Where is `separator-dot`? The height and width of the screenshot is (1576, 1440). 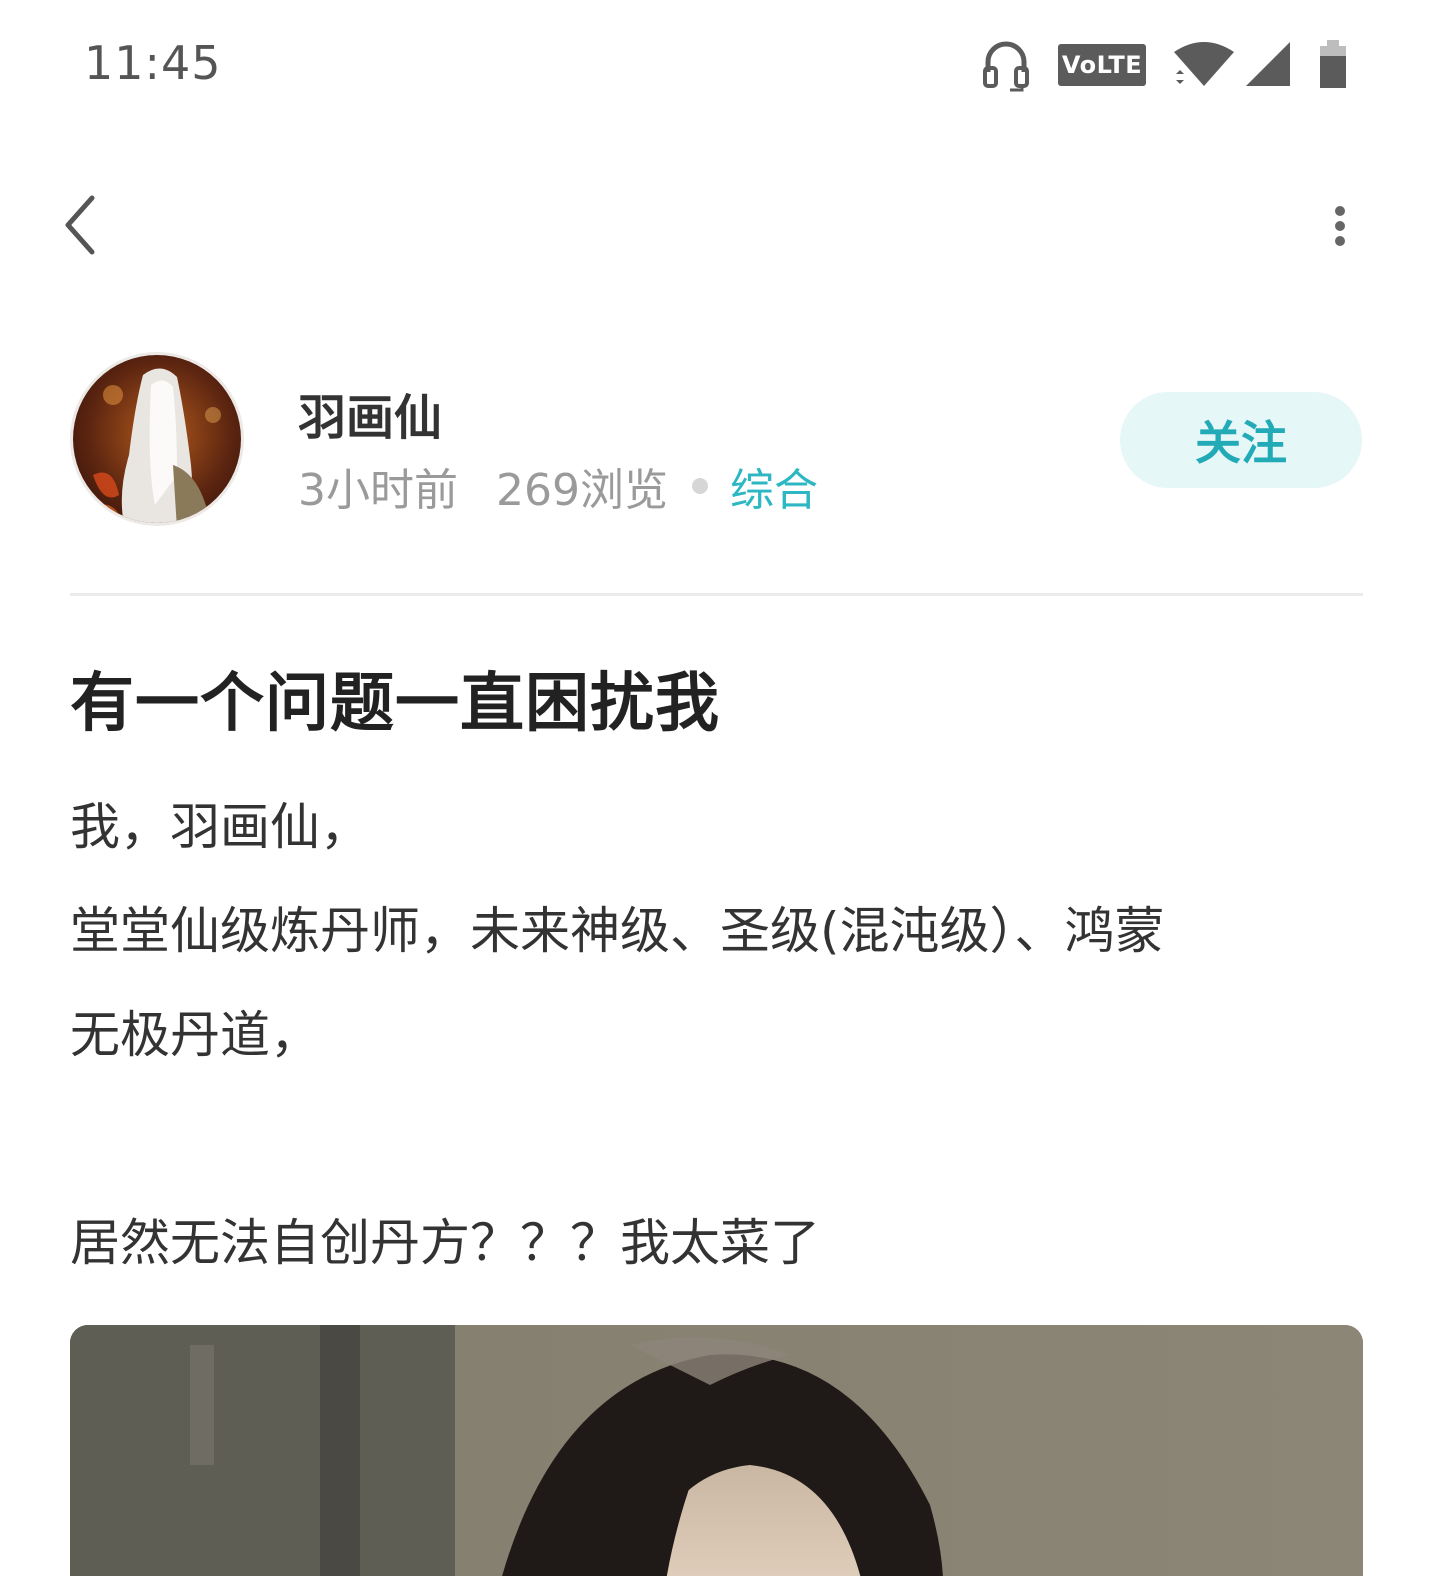
separator-dot is located at coordinates (699, 486).